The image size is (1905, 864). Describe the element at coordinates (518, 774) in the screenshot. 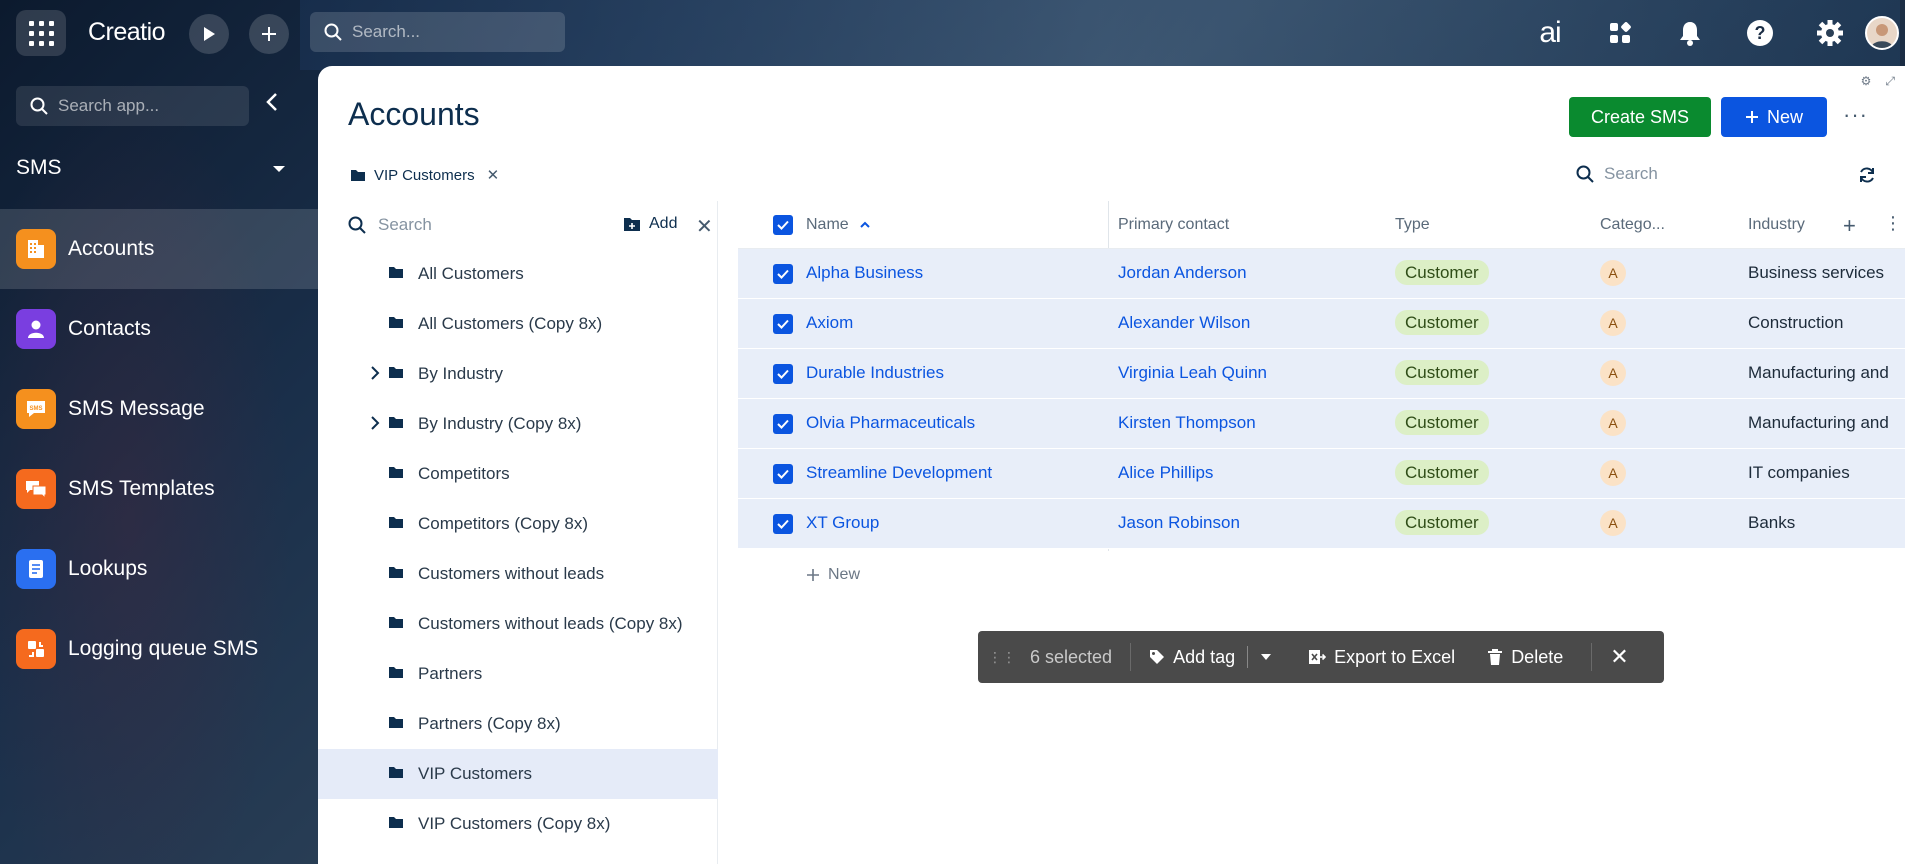

I see `folder-item-selected: VIP Customers` at that location.